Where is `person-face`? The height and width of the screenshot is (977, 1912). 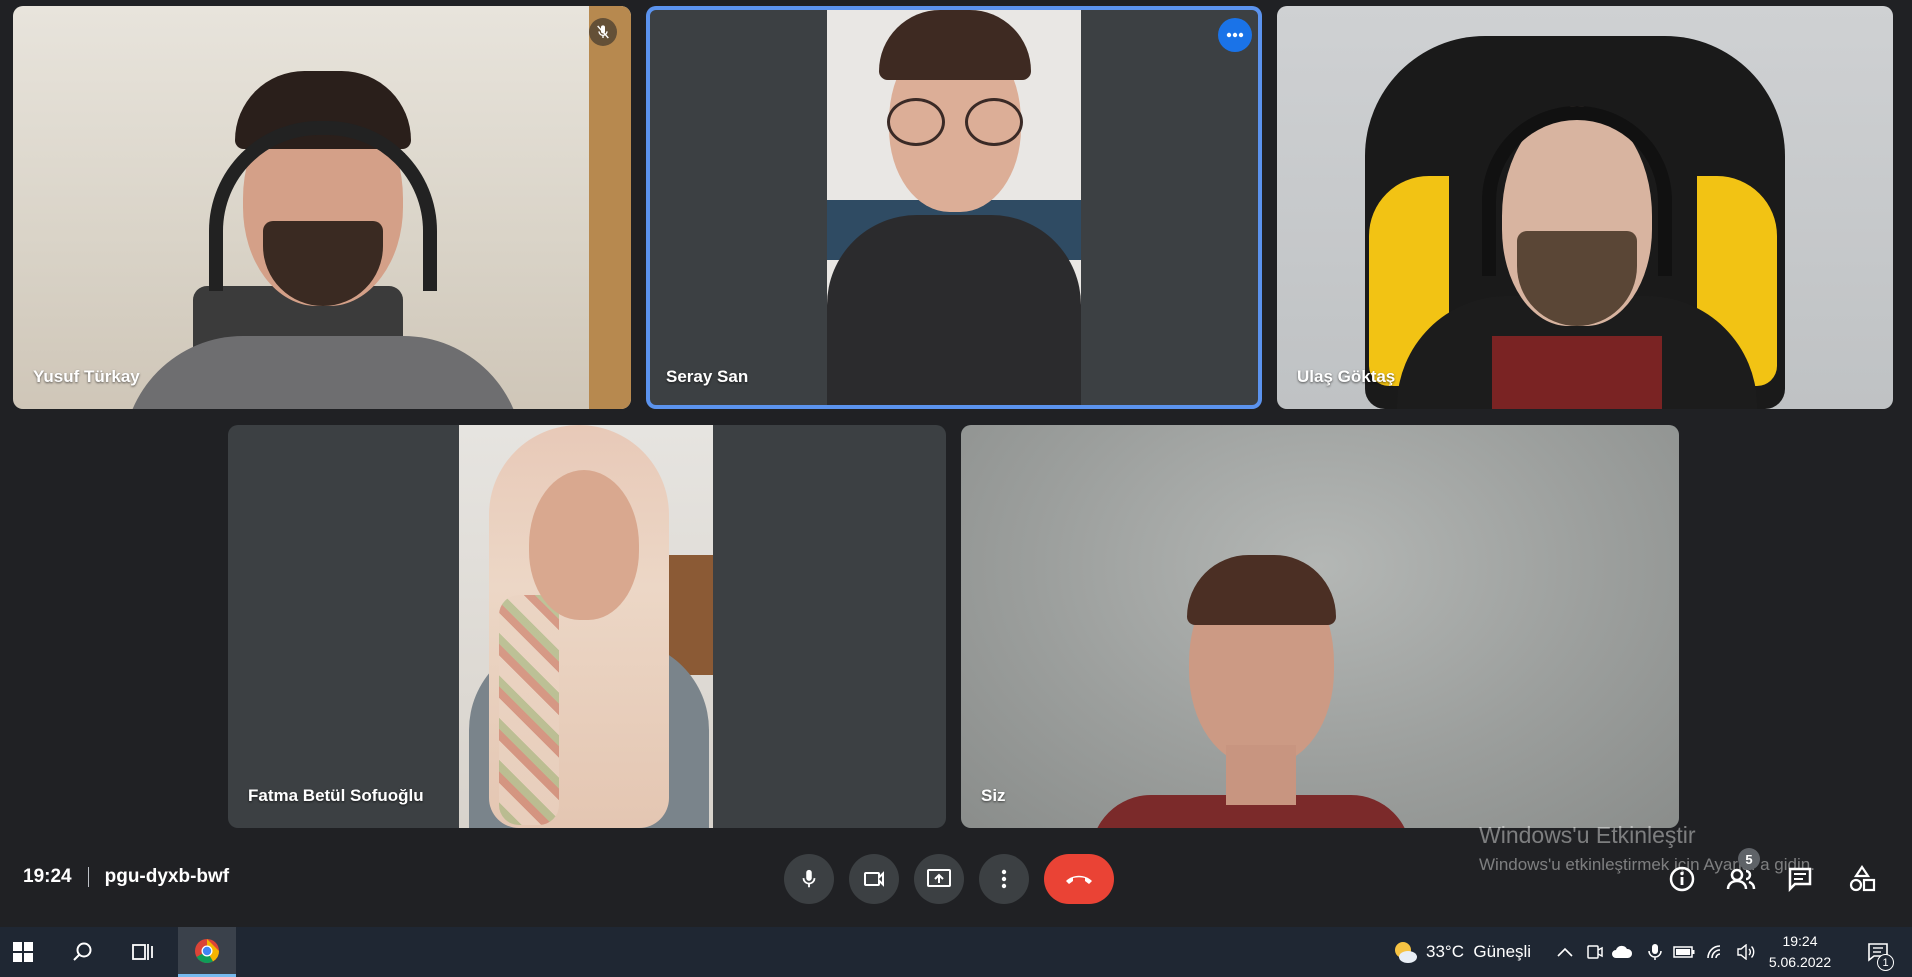 person-face is located at coordinates (584, 545).